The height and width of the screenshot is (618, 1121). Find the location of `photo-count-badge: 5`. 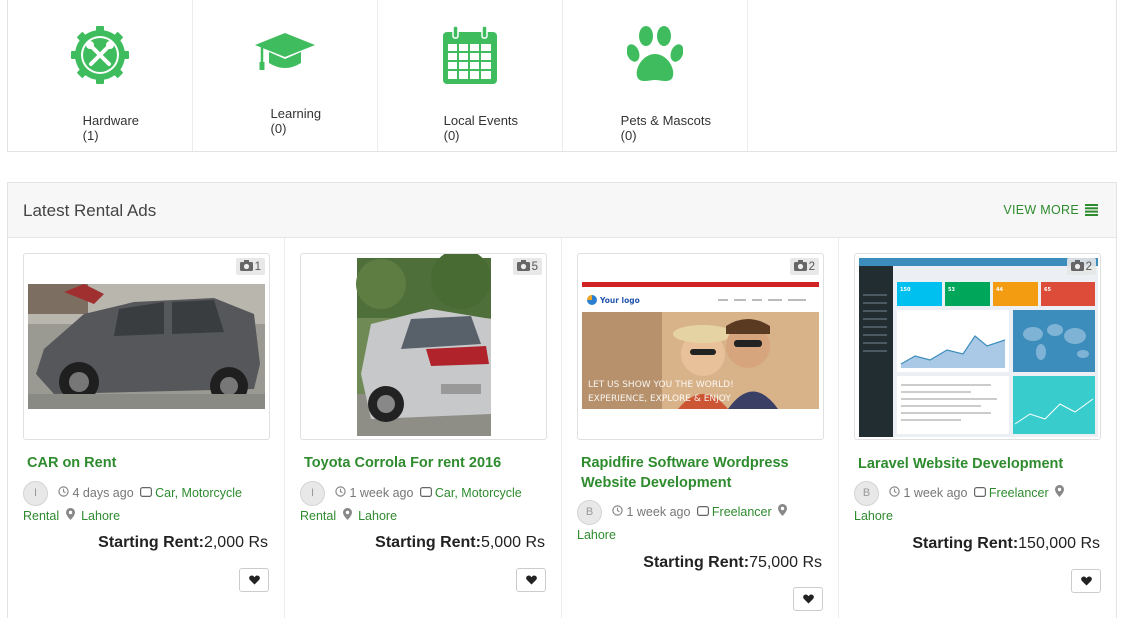

photo-count-badge: 5 is located at coordinates (527, 266).